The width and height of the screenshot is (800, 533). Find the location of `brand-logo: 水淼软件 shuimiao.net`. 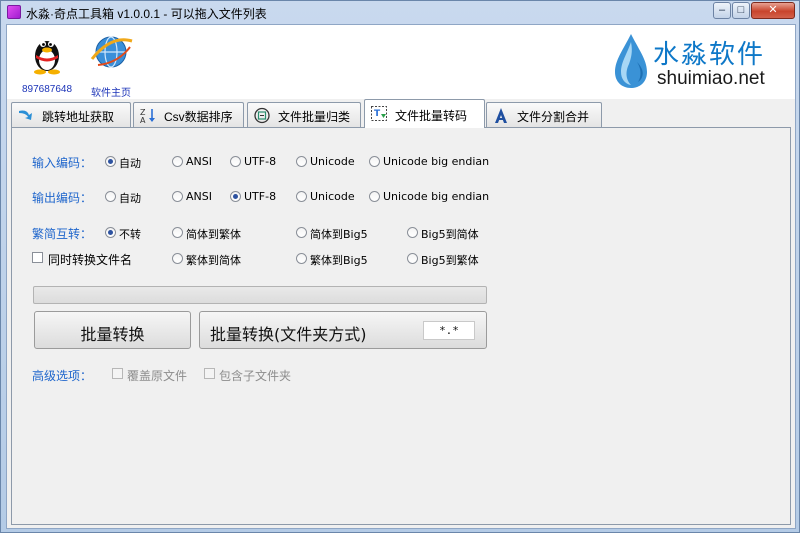

brand-logo: 水淼软件 shuimiao.net is located at coordinates (701, 61).